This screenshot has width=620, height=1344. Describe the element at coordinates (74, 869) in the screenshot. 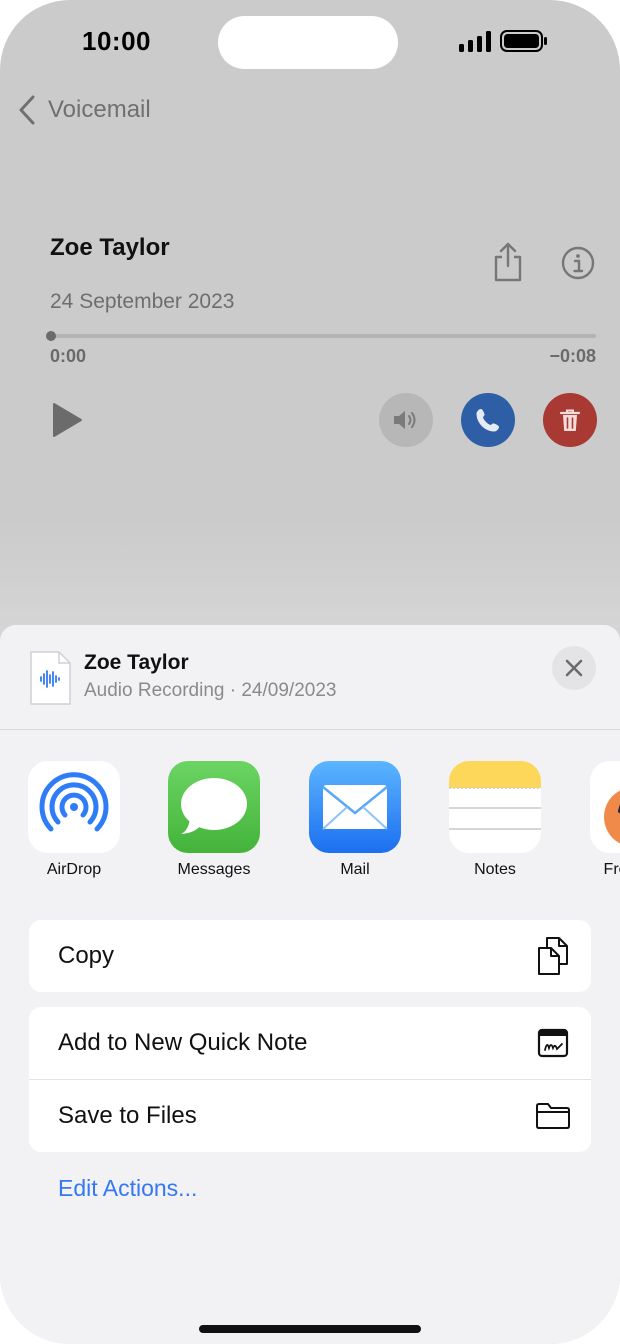

I see `app-label: AirDrop` at that location.